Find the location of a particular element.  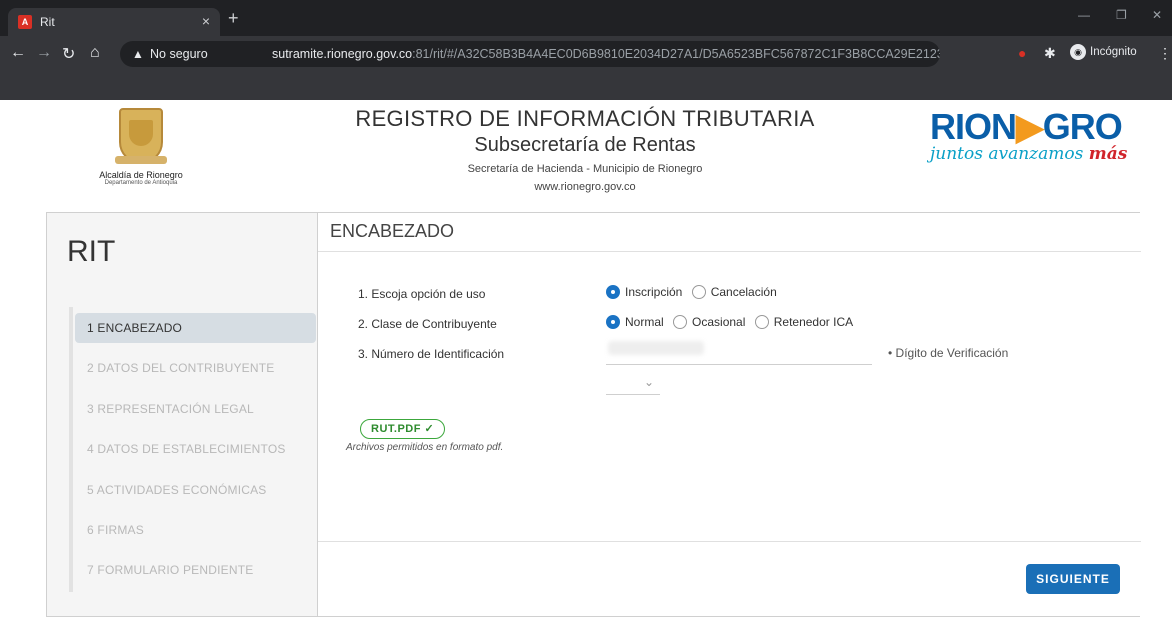

logo-line1: Alcaldía de Rionegro is located at coordinates (141, 175).